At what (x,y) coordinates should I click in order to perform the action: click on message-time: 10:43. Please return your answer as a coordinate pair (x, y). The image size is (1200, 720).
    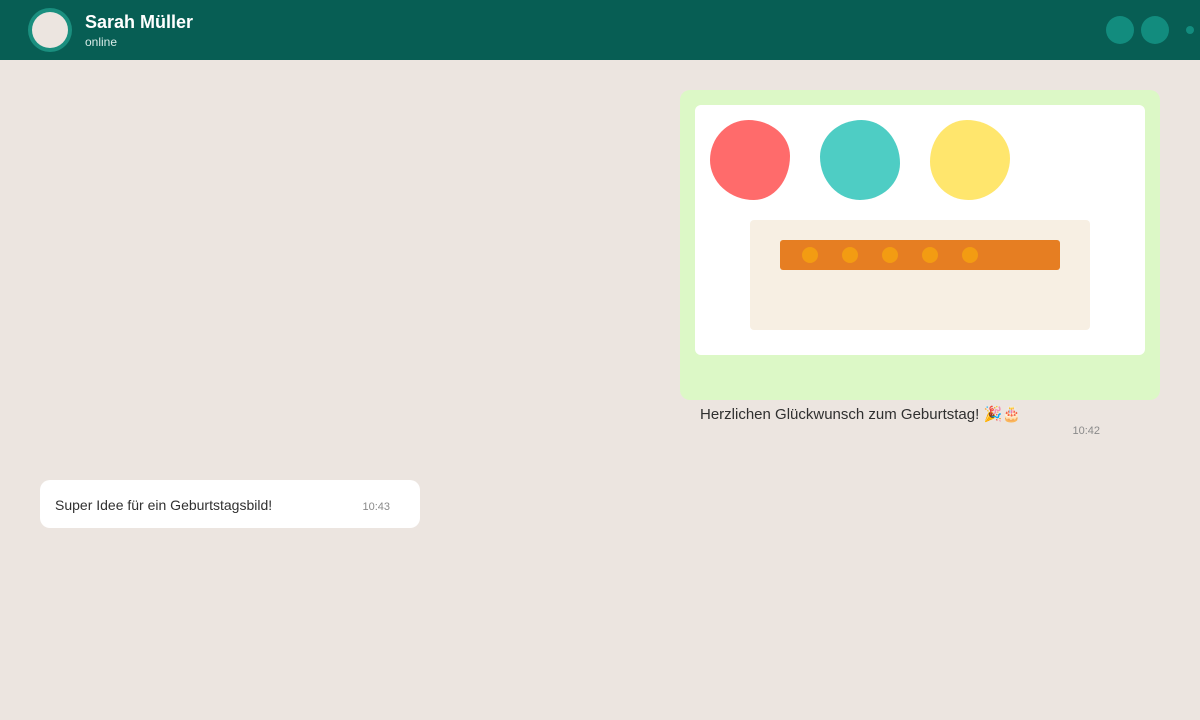
    Looking at the image, I should click on (376, 507).